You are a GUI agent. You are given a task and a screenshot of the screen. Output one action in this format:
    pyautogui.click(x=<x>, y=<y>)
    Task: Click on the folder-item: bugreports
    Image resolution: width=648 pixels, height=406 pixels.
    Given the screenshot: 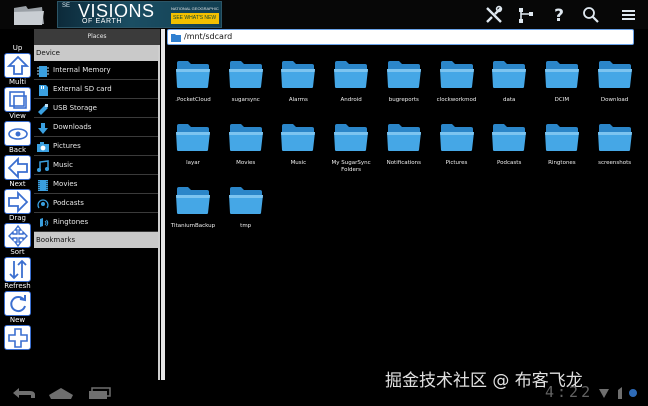 What is the action you would take?
    pyautogui.click(x=404, y=83)
    